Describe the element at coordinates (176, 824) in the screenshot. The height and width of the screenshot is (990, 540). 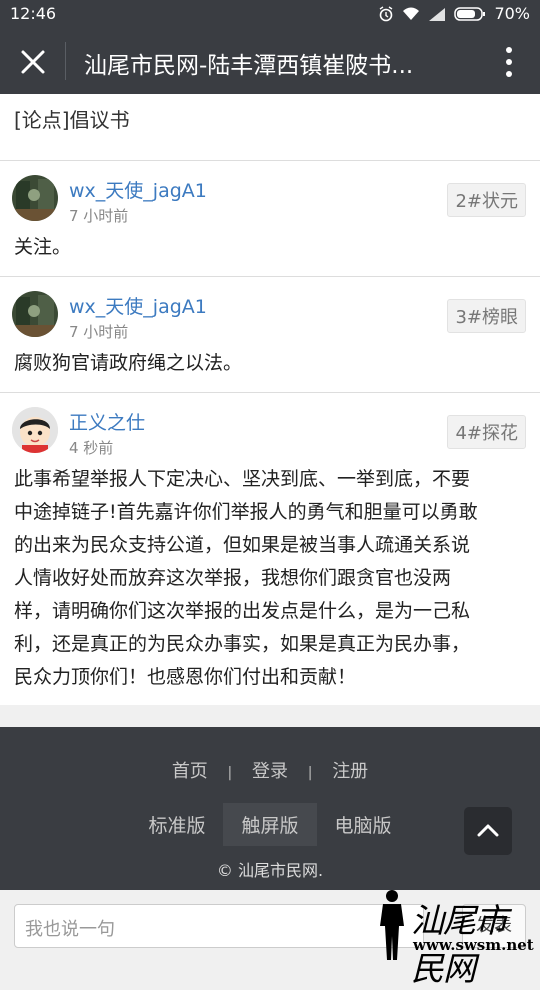
I see `version-standard: 标准版` at that location.